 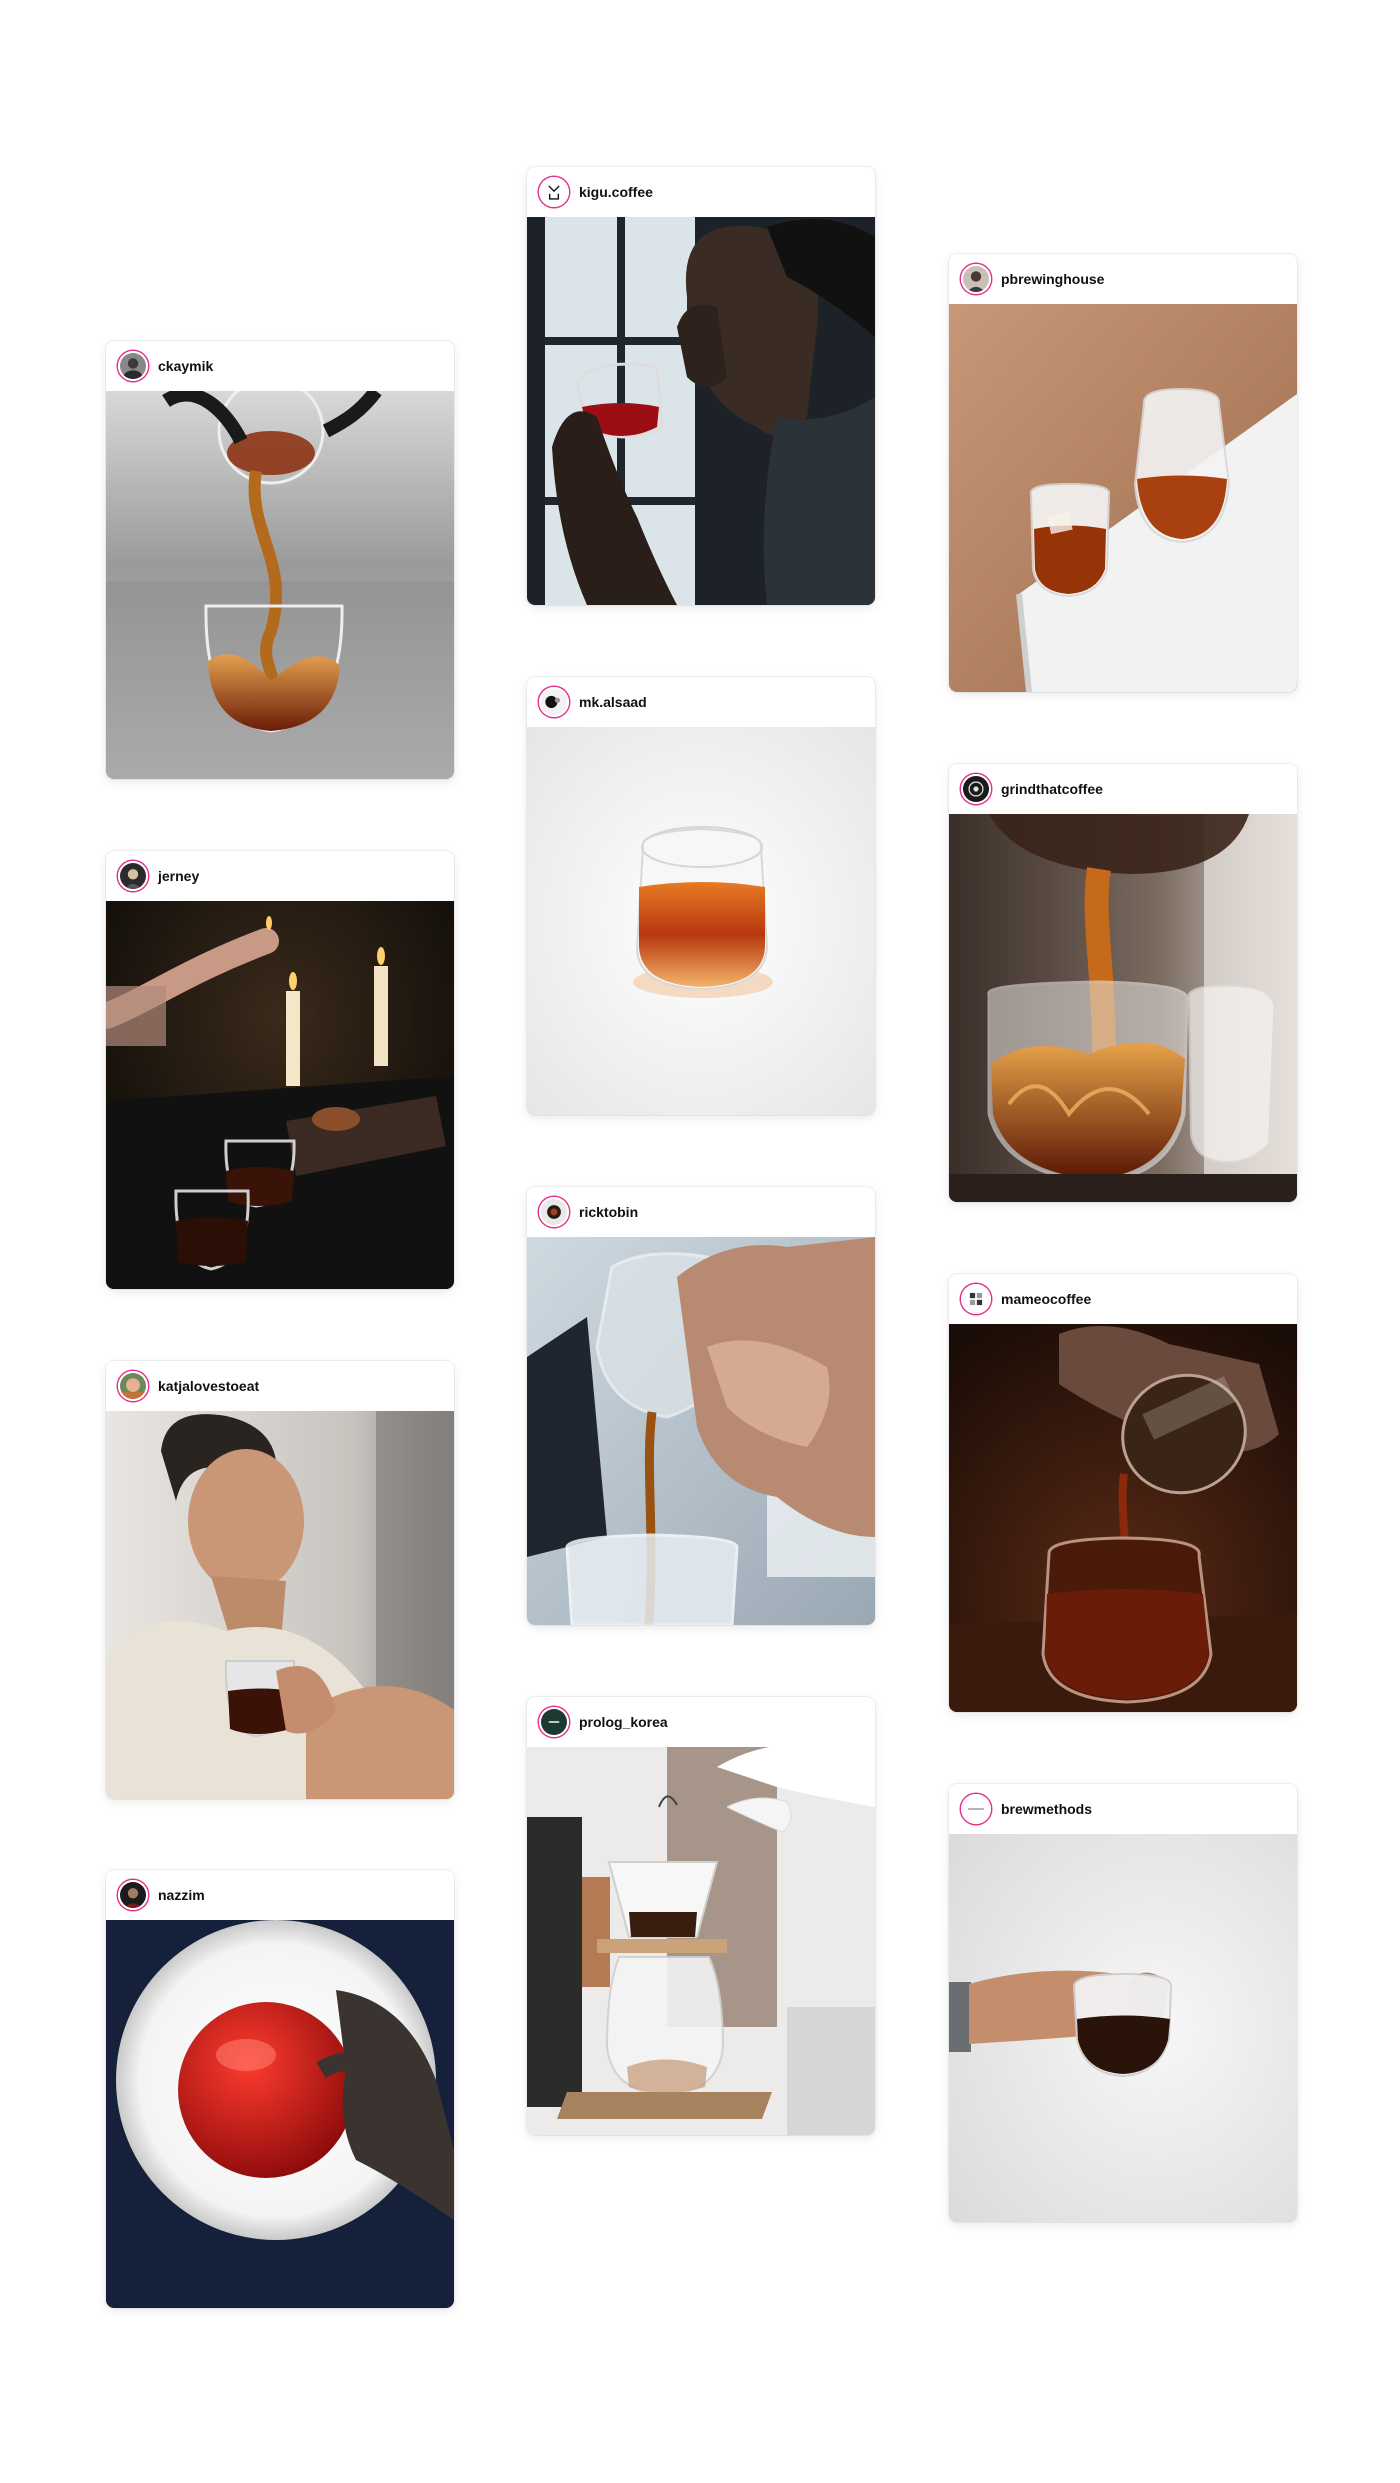 I want to click on post-card: ckaymik, so click(x=280, y=560).